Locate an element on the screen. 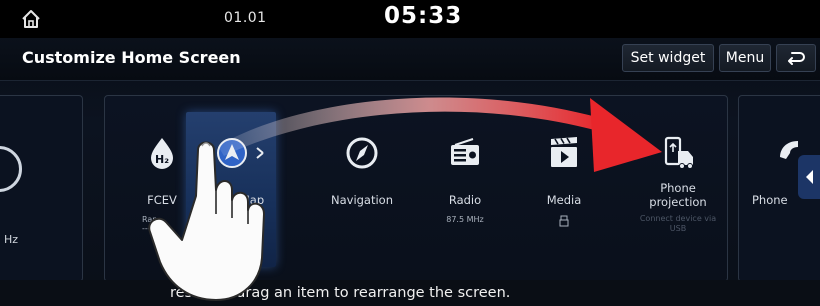 The height and width of the screenshot is (306, 820). radio-dial-icon is located at coordinates (11, 169).